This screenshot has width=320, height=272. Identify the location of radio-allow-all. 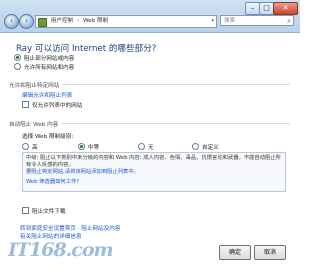
(17, 66).